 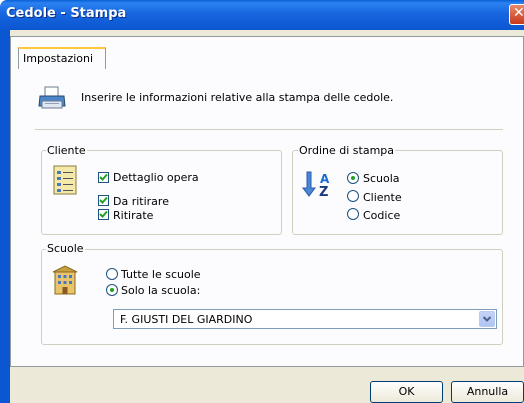 I want to click on close-icon: ✕, so click(x=518, y=13).